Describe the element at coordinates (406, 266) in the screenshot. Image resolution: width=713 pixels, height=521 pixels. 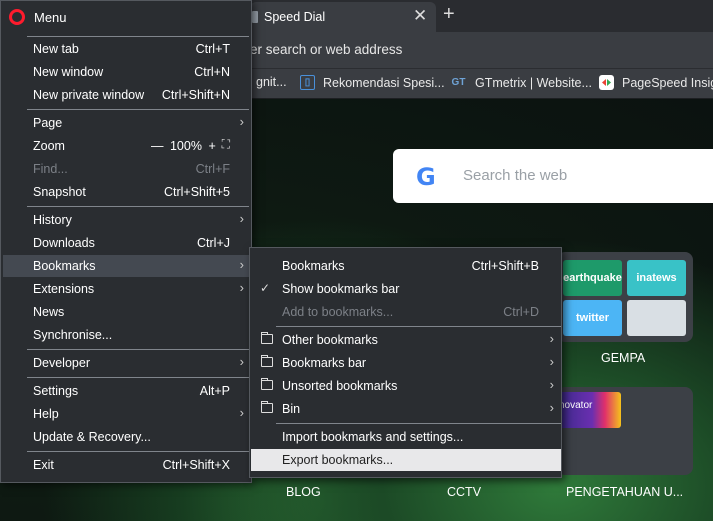
I see `submenu-item-bookmarks: Bookmarks Ctrl+Shift+B` at that location.